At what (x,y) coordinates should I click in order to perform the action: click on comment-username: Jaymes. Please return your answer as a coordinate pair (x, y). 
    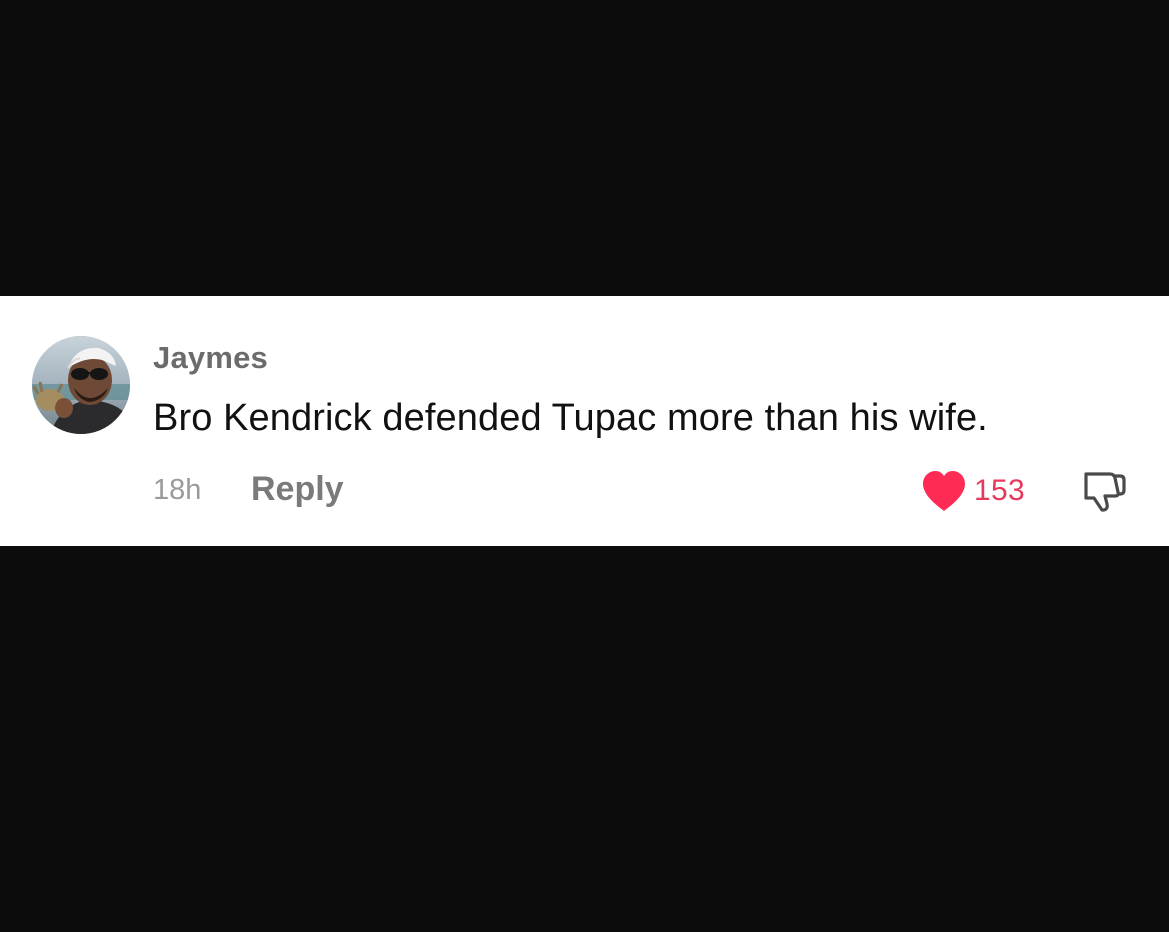
    Looking at the image, I should click on (210, 358).